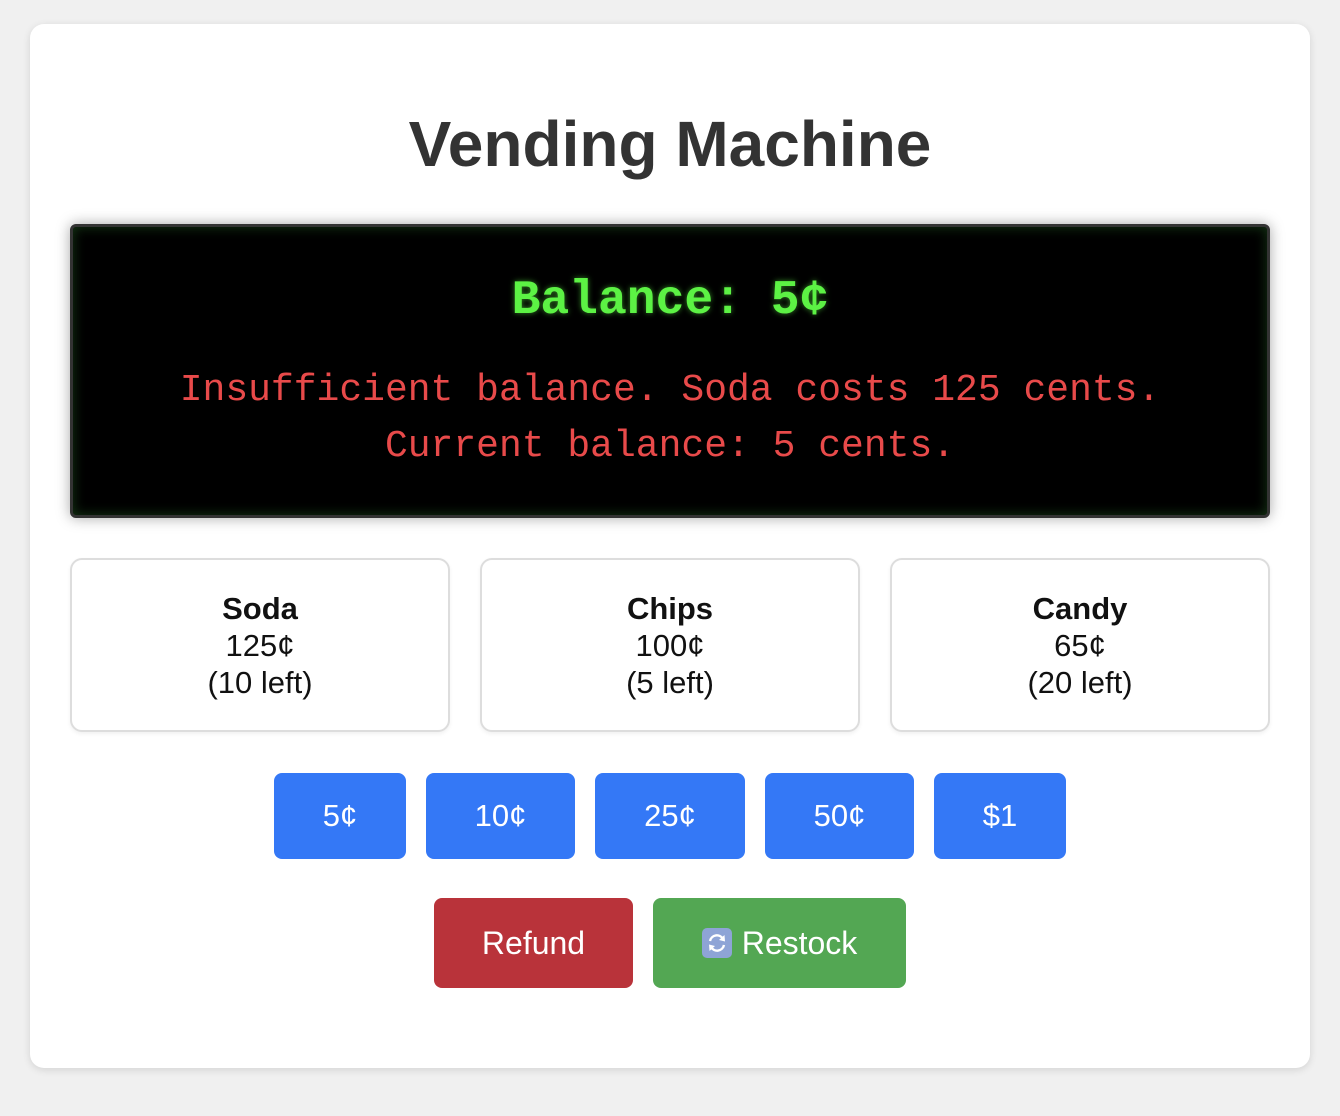  Describe the element at coordinates (670, 608) in the screenshot. I see `product-name: Chips` at that location.